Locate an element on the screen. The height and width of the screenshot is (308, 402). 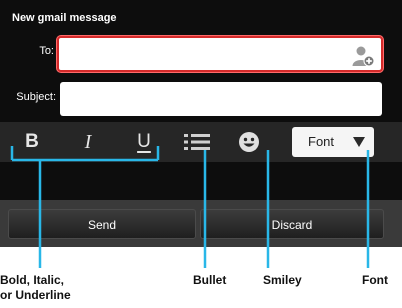
bullet-callout: Bullet is located at coordinates (210, 280).